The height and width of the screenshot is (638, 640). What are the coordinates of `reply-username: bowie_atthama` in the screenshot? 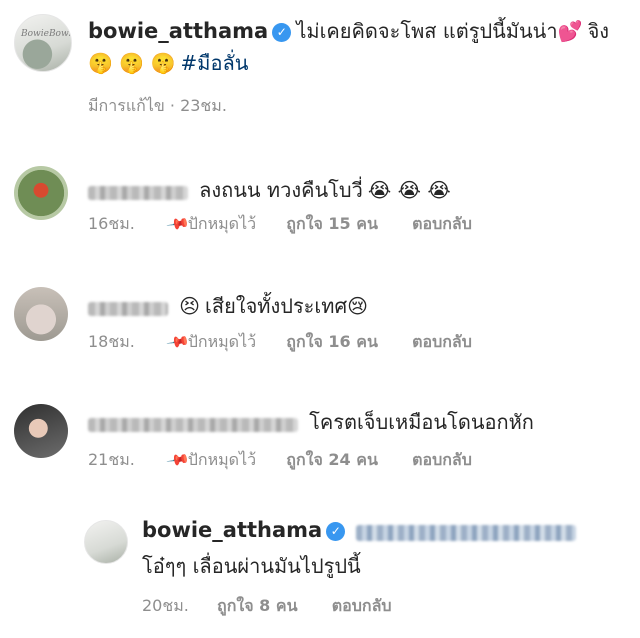 It's located at (232, 530).